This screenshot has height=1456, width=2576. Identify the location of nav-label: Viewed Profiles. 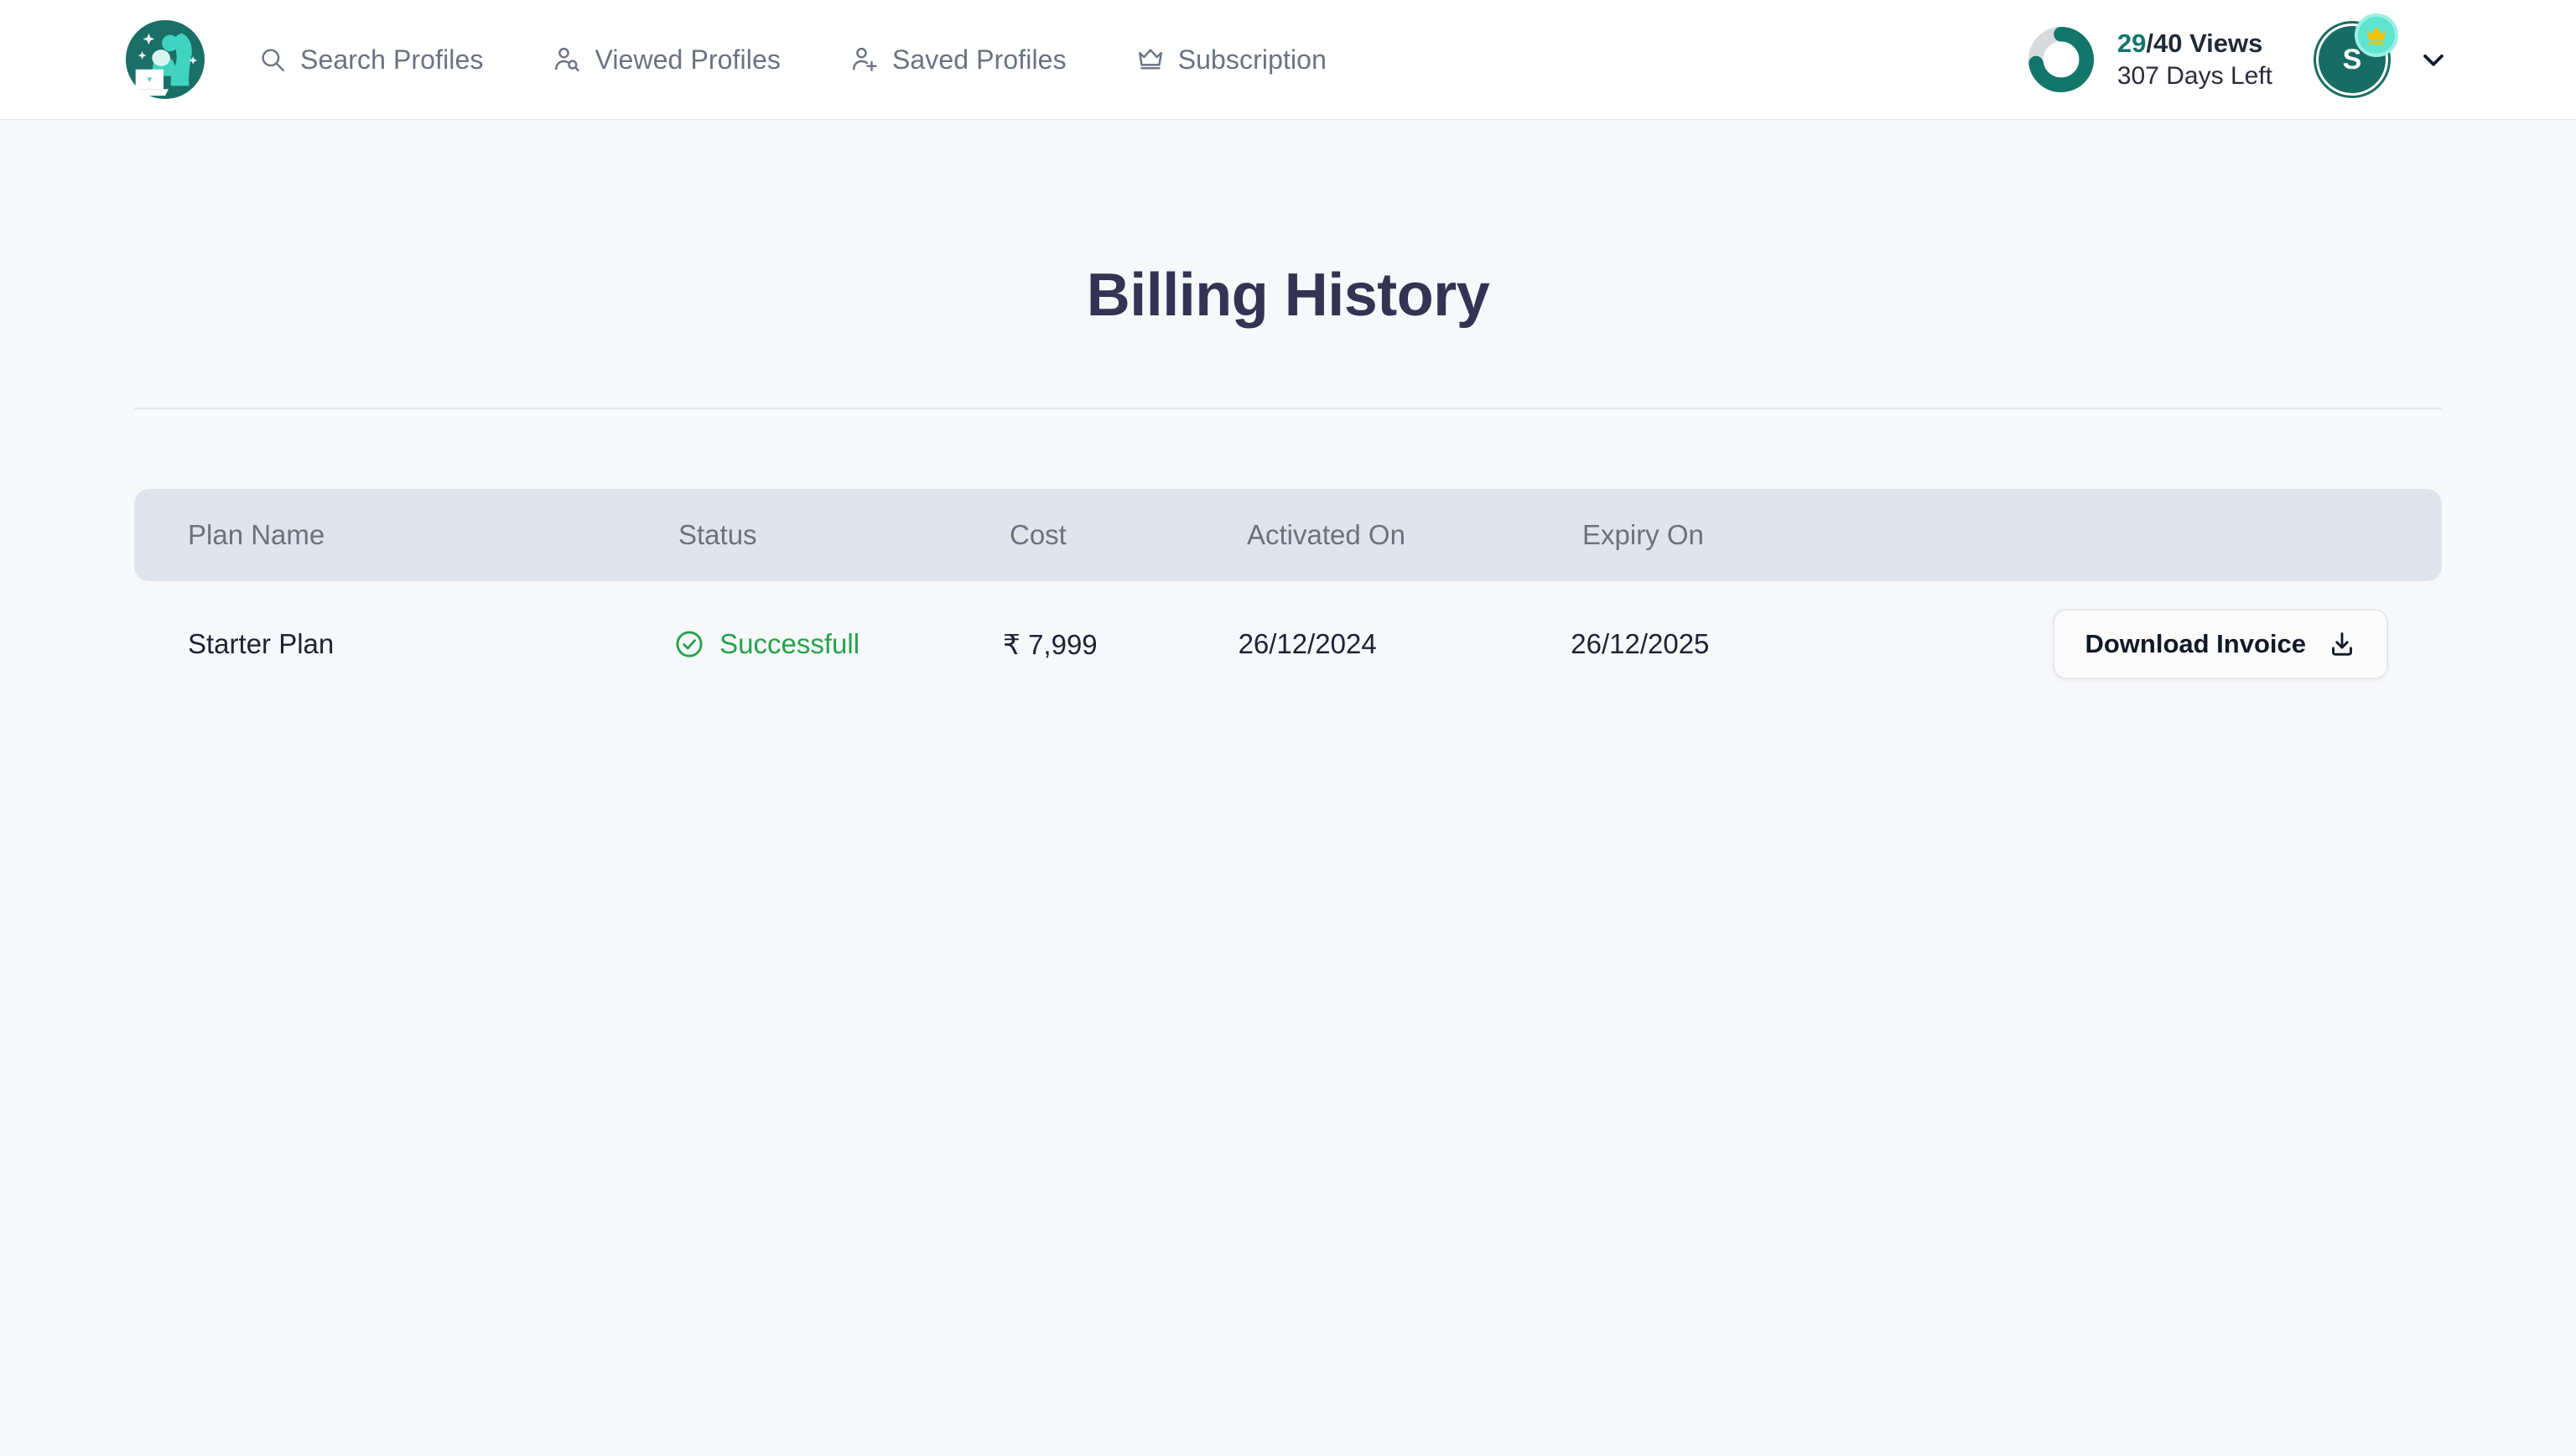
(688, 59).